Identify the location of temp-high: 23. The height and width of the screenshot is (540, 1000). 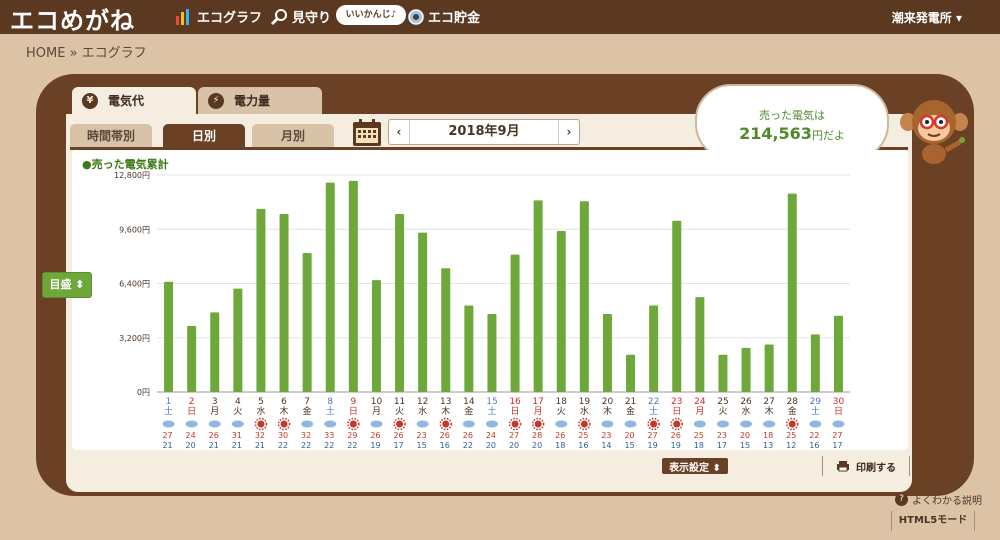
(422, 435).